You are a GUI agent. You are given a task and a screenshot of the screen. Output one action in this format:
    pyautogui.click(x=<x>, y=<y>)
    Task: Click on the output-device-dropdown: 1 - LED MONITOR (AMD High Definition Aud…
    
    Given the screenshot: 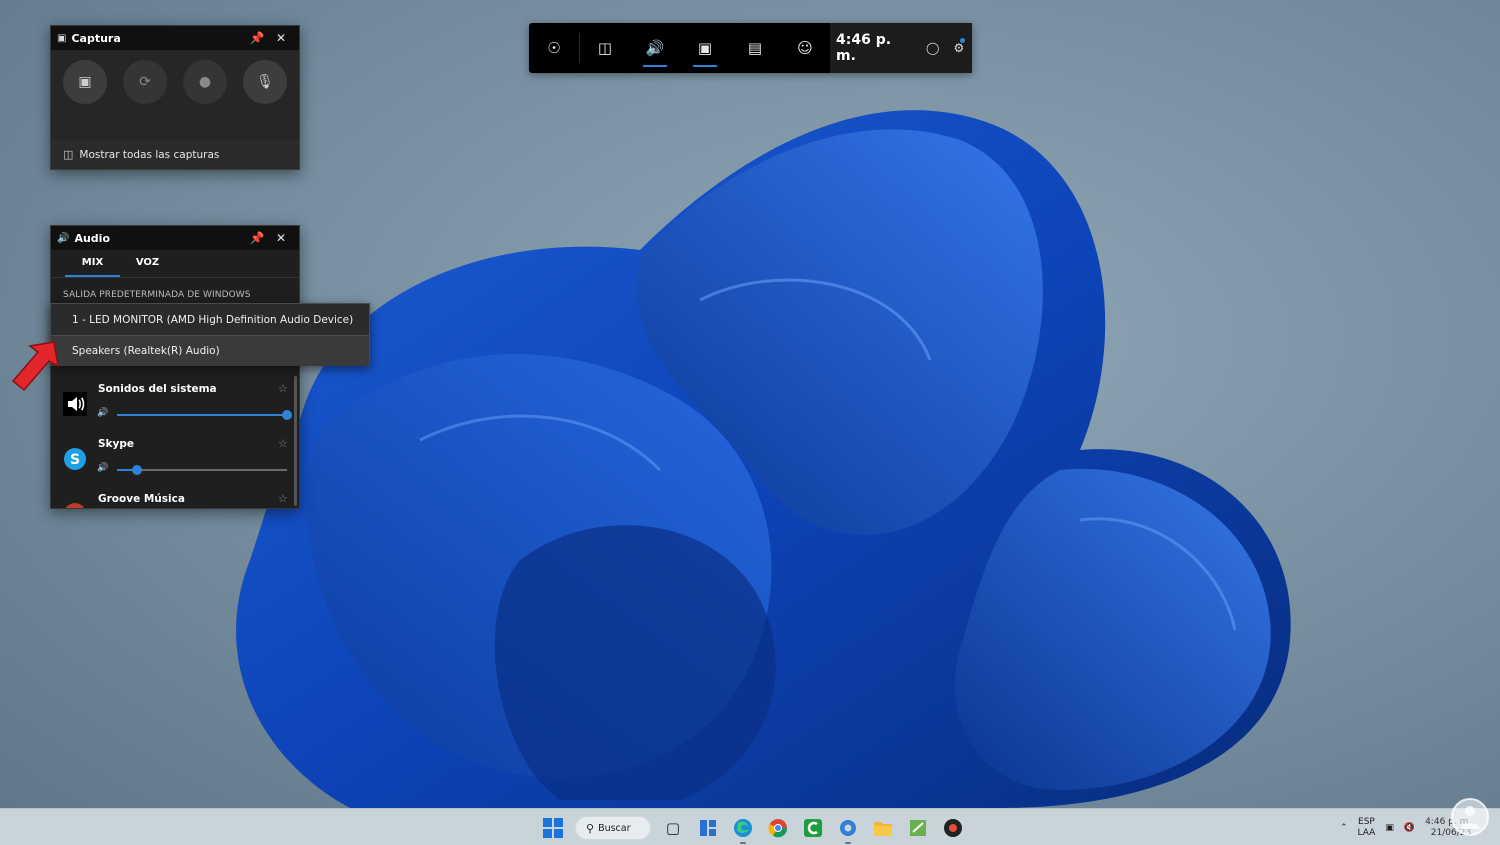 What is the action you would take?
    pyautogui.click(x=210, y=334)
    